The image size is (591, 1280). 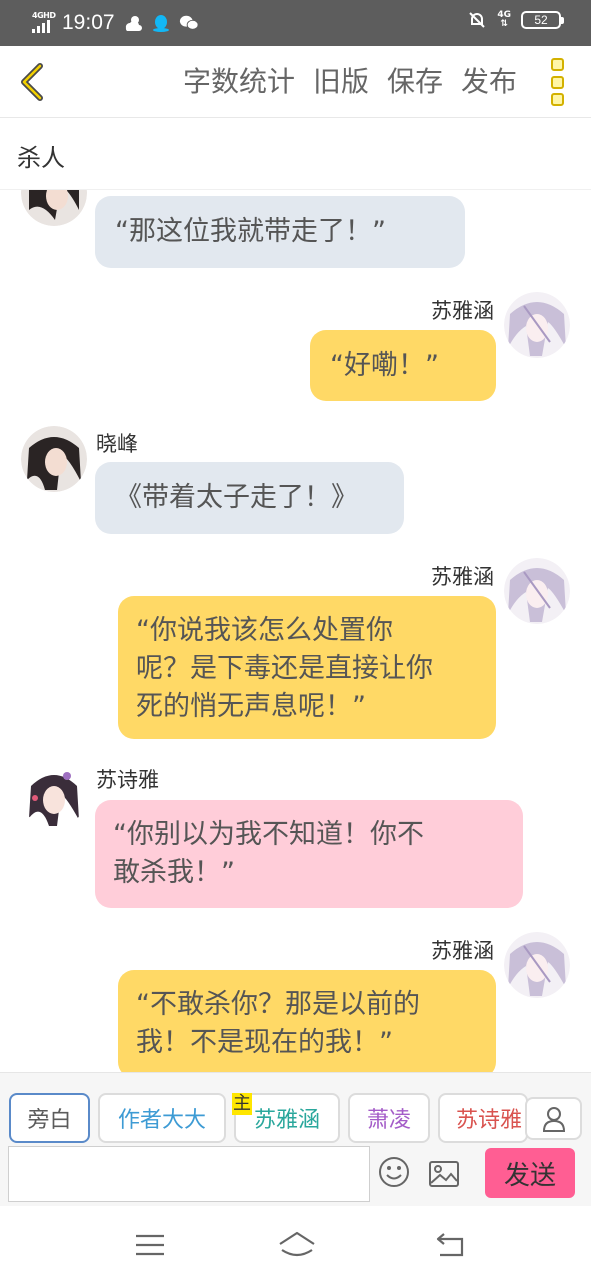 I want to click on user-icon, so click(x=553, y=1119).